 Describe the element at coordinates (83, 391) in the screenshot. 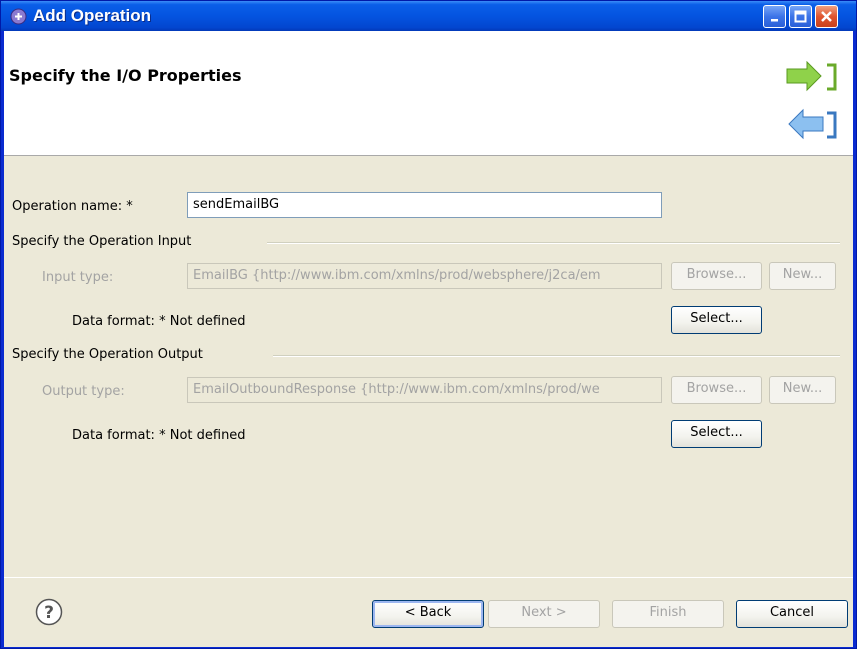

I see `output-type-label: Output type:` at that location.